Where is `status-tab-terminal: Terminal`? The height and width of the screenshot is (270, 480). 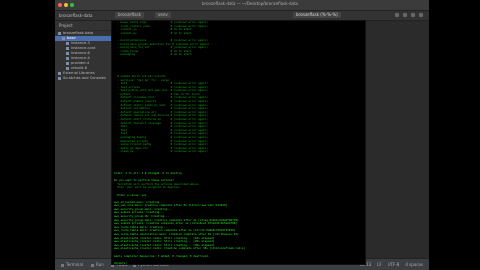
status-tab-terminal: Terminal is located at coordinates (72, 264).